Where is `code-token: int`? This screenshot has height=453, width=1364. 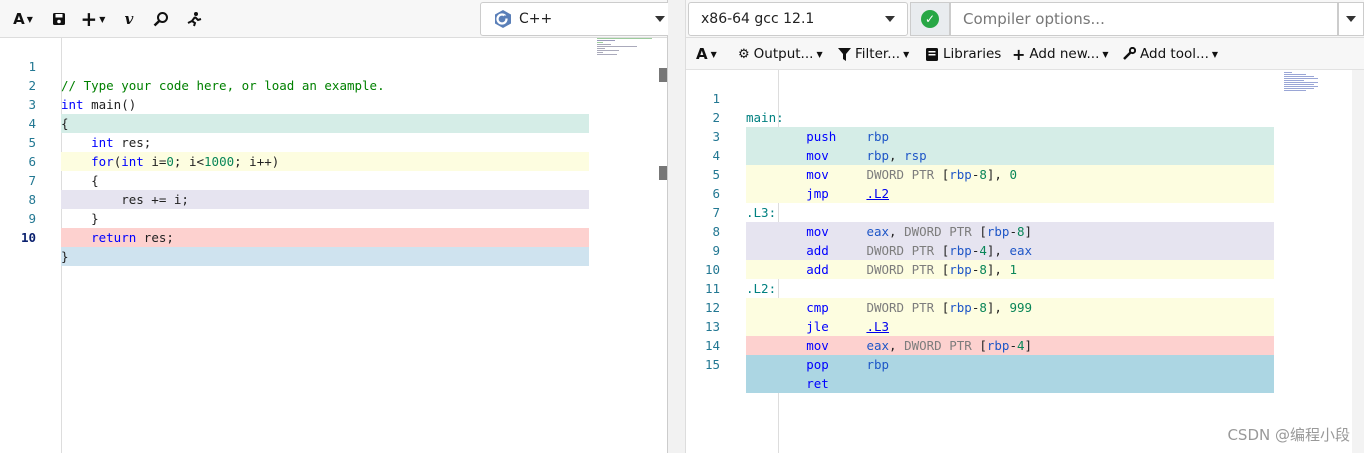 code-token: int is located at coordinates (132, 161).